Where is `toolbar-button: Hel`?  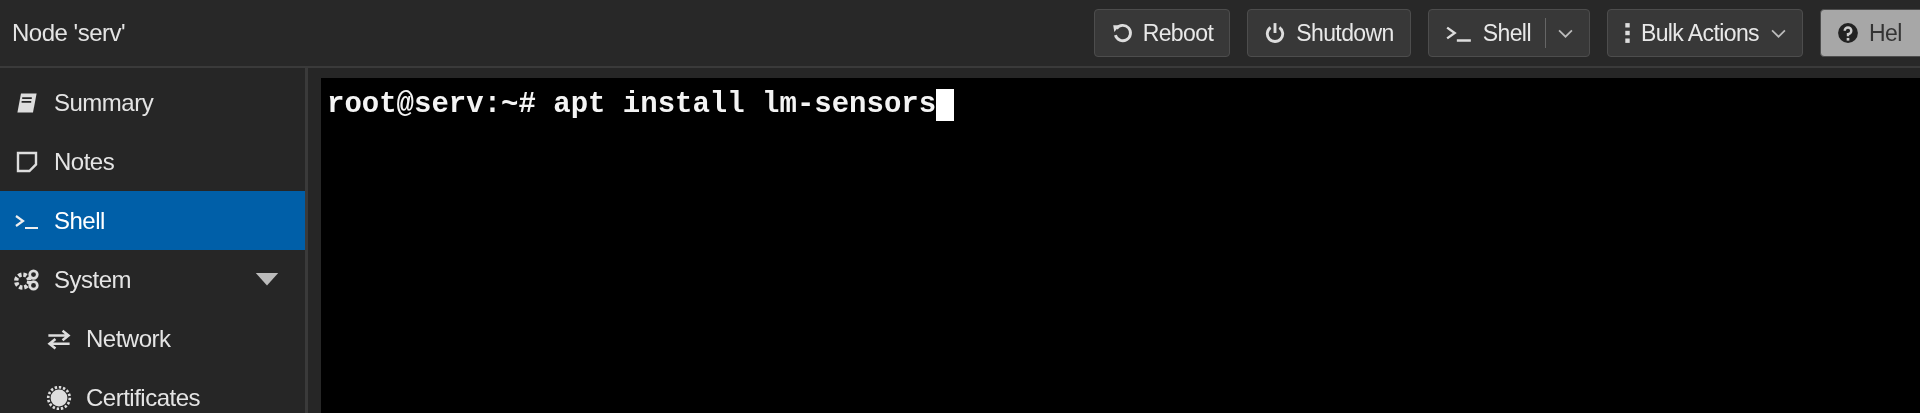 toolbar-button: Hel is located at coordinates (1870, 33).